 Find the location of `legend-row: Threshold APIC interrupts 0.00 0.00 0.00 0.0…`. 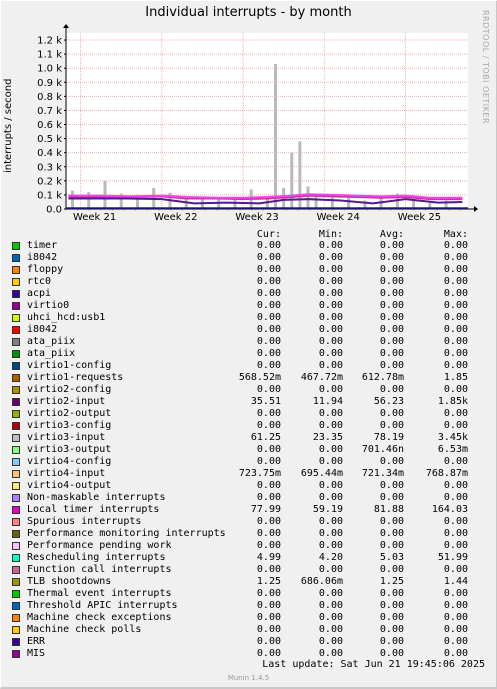

legend-row: Threshold APIC interrupts 0.00 0.00 0.00 0.0… is located at coordinates (252, 606).